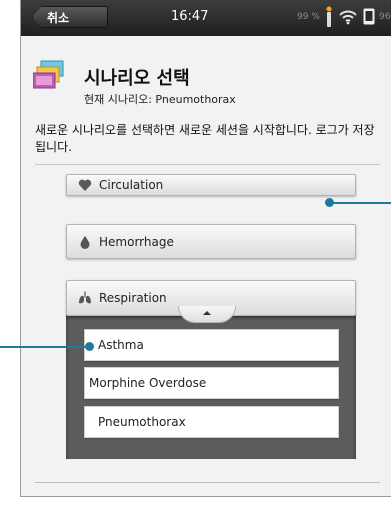 This screenshot has width=391, height=505. Describe the element at coordinates (207, 482) in the screenshot. I see `bottom-divider` at that location.